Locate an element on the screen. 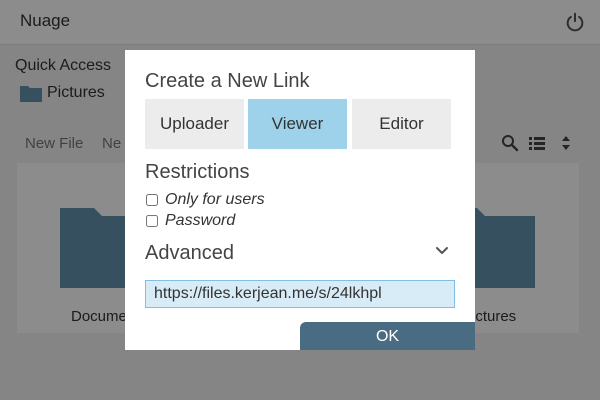 The image size is (600, 400). role-editor-button: Editor is located at coordinates (401, 124).